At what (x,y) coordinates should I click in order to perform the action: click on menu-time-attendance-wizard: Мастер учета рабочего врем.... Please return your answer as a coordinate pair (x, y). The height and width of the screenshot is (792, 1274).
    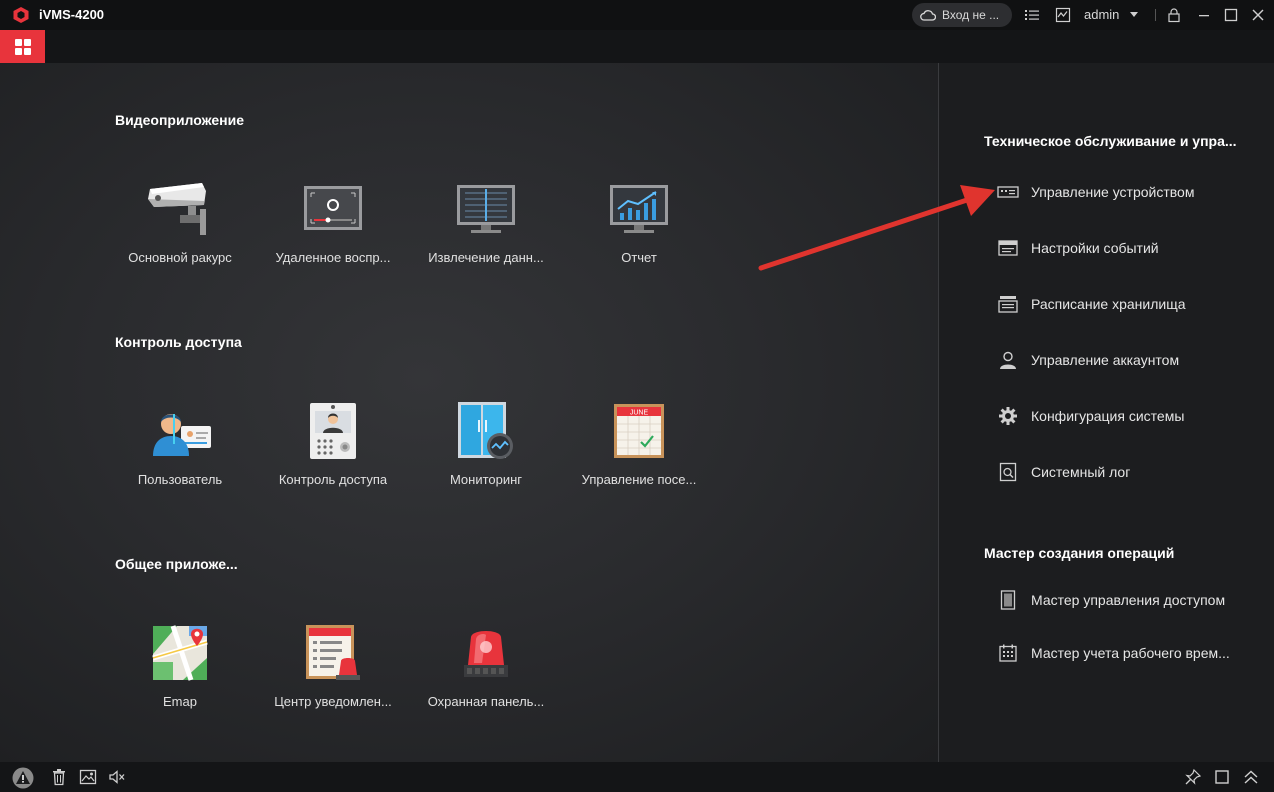
    Looking at the image, I should click on (1132, 653).